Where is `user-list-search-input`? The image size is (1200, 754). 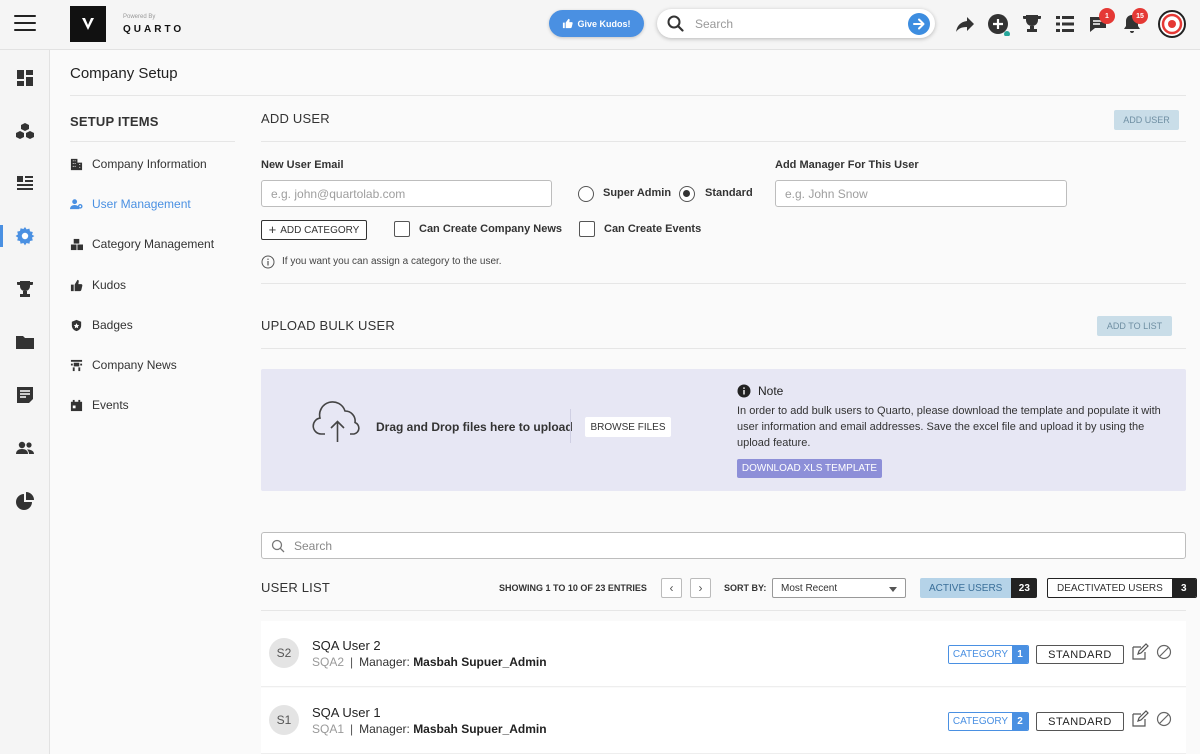
user-list-search-input is located at coordinates (719, 546).